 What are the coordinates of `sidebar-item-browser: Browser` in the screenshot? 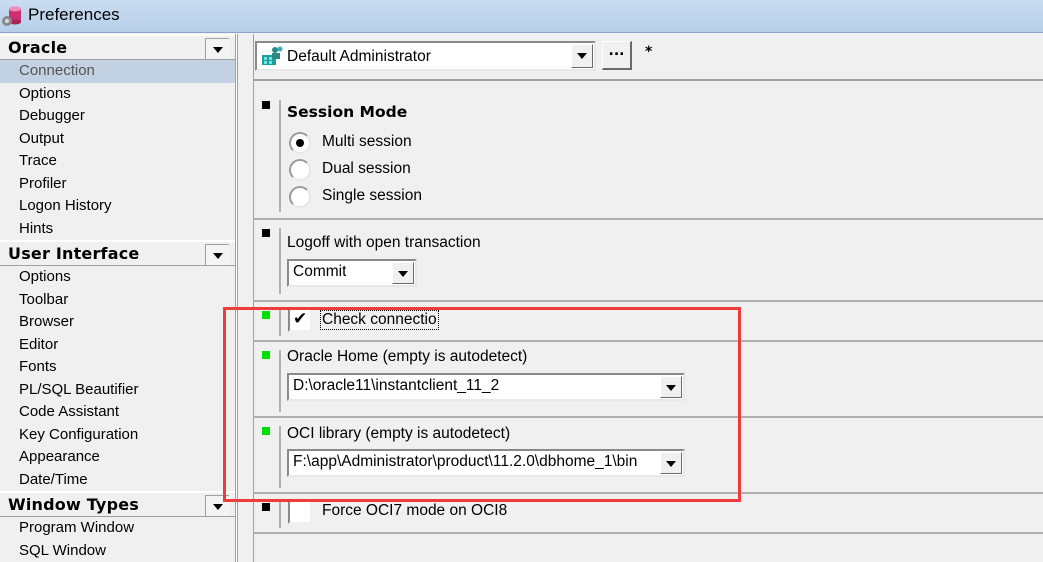 It's located at (117, 322).